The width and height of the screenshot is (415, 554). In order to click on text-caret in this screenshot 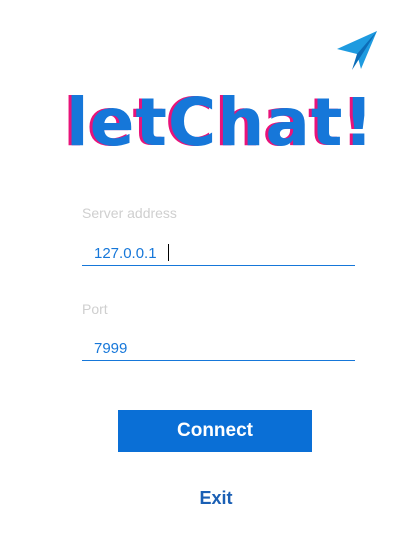, I will do `click(168, 252)`.